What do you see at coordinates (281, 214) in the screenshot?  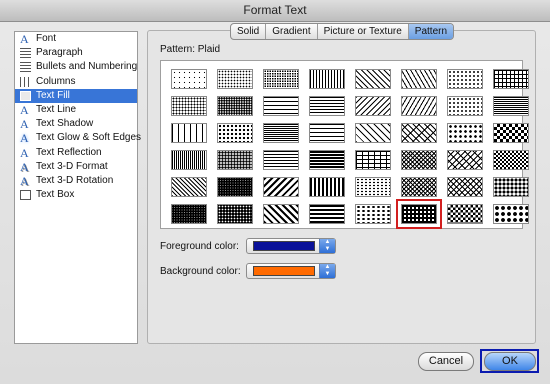 I see `pattern-wide-upward-diagonal-swatch` at bounding box center [281, 214].